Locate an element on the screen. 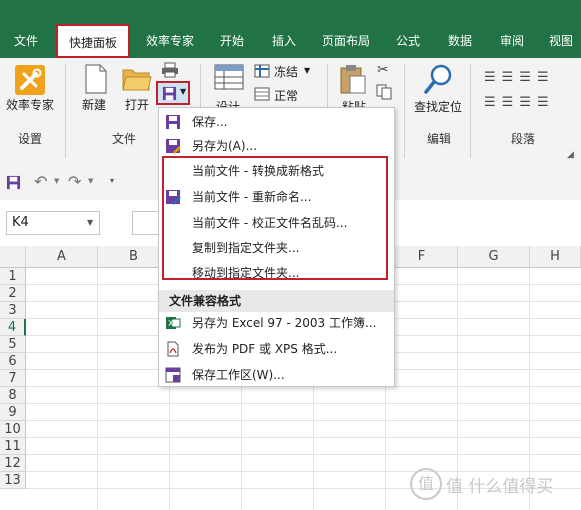  pdf-document-icon is located at coordinates (173, 349).